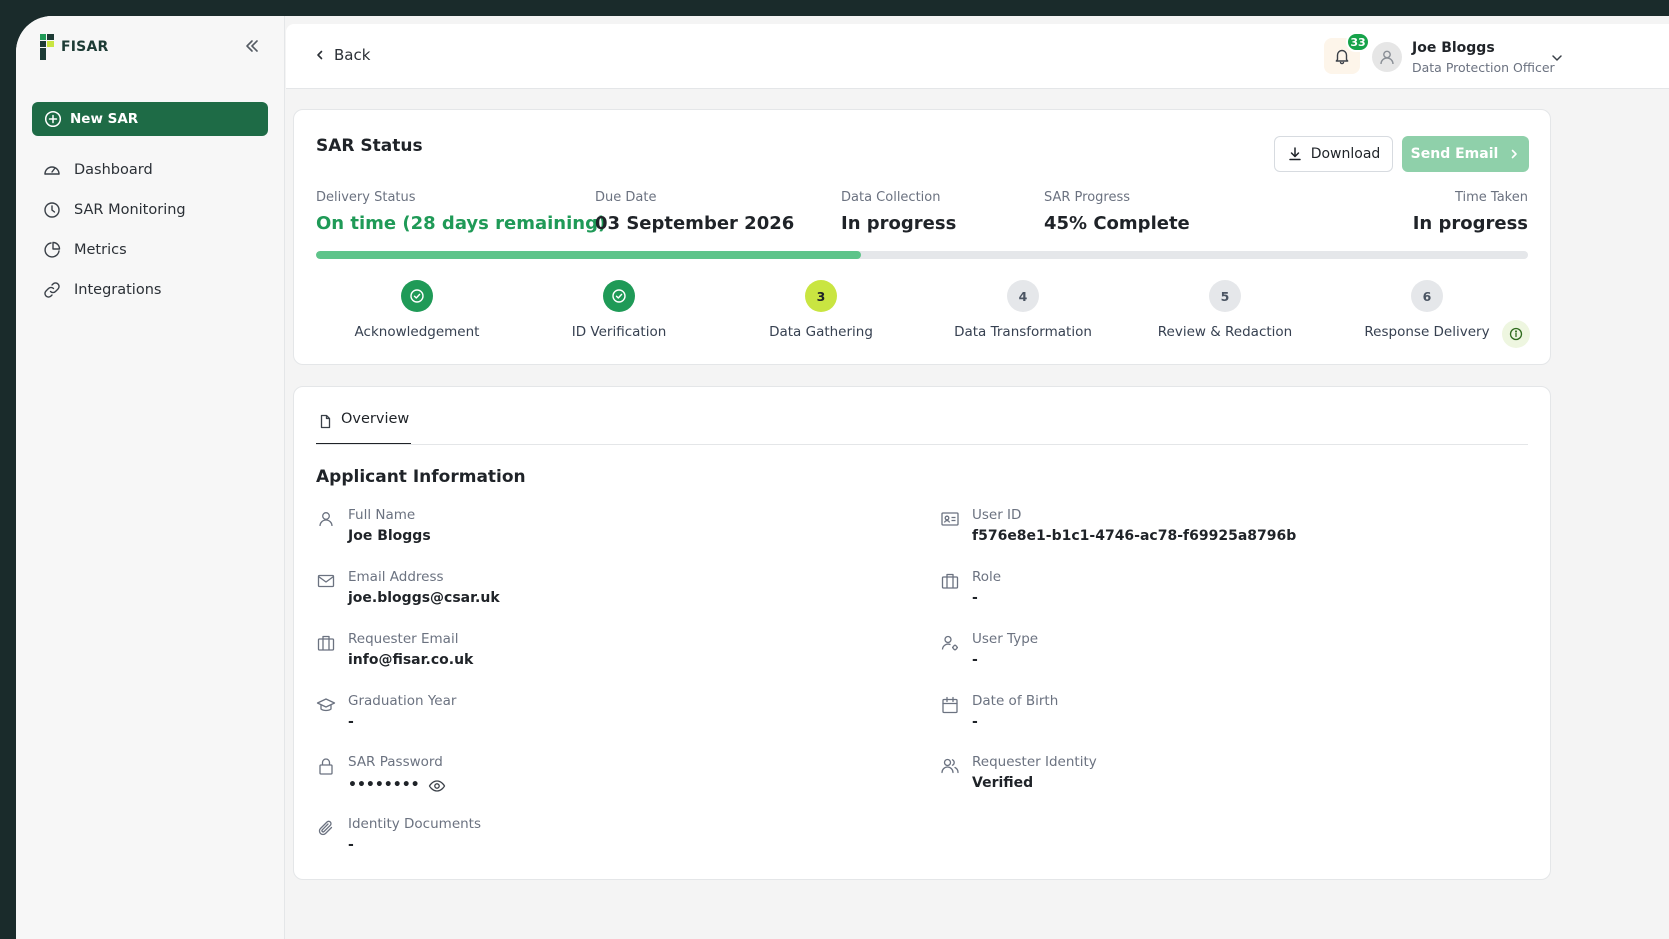  What do you see at coordinates (1358, 42) in the screenshot?
I see `notification-count-badge: 33` at bounding box center [1358, 42].